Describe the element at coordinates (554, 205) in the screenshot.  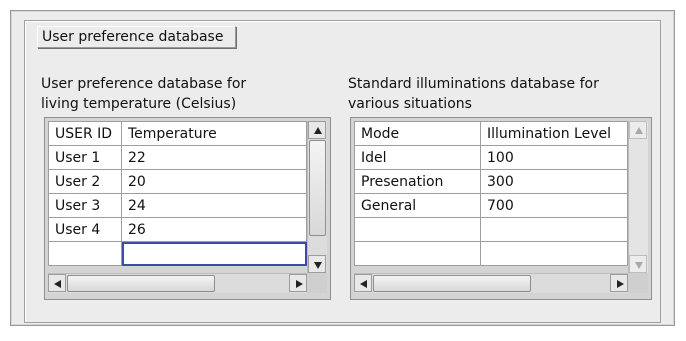
I see `table-cell: 700` at that location.